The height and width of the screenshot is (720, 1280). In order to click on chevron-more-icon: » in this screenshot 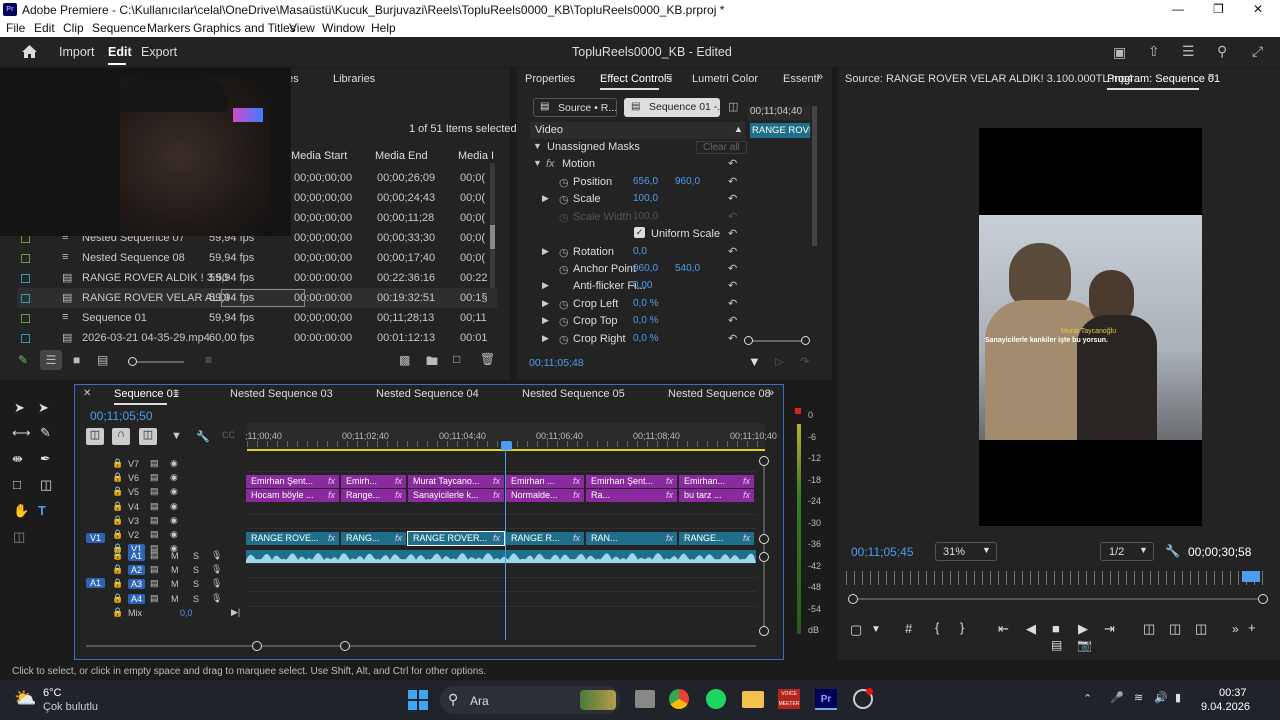, I will do `click(820, 77)`.